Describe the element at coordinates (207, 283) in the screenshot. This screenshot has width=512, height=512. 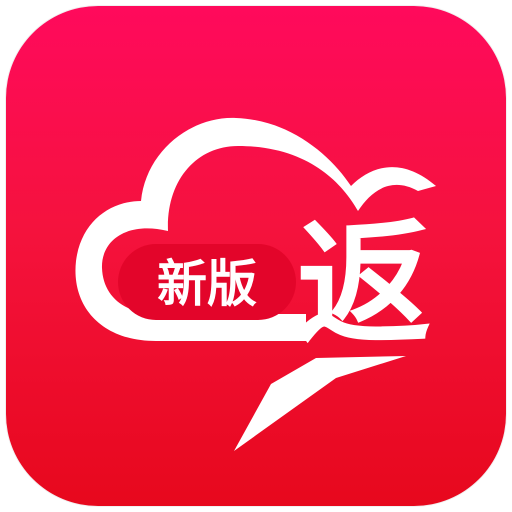
I see `badge-label: 新版` at that location.